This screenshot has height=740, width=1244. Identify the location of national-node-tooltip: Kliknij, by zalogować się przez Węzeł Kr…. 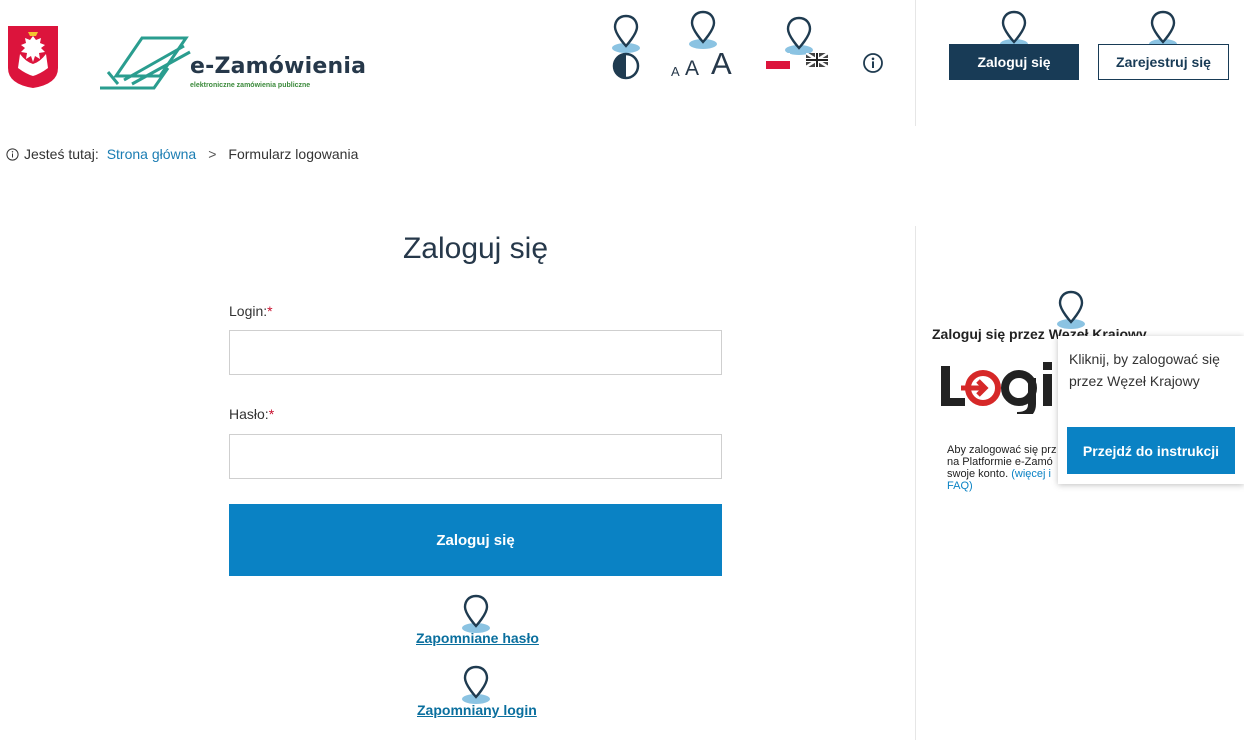
(1151, 410).